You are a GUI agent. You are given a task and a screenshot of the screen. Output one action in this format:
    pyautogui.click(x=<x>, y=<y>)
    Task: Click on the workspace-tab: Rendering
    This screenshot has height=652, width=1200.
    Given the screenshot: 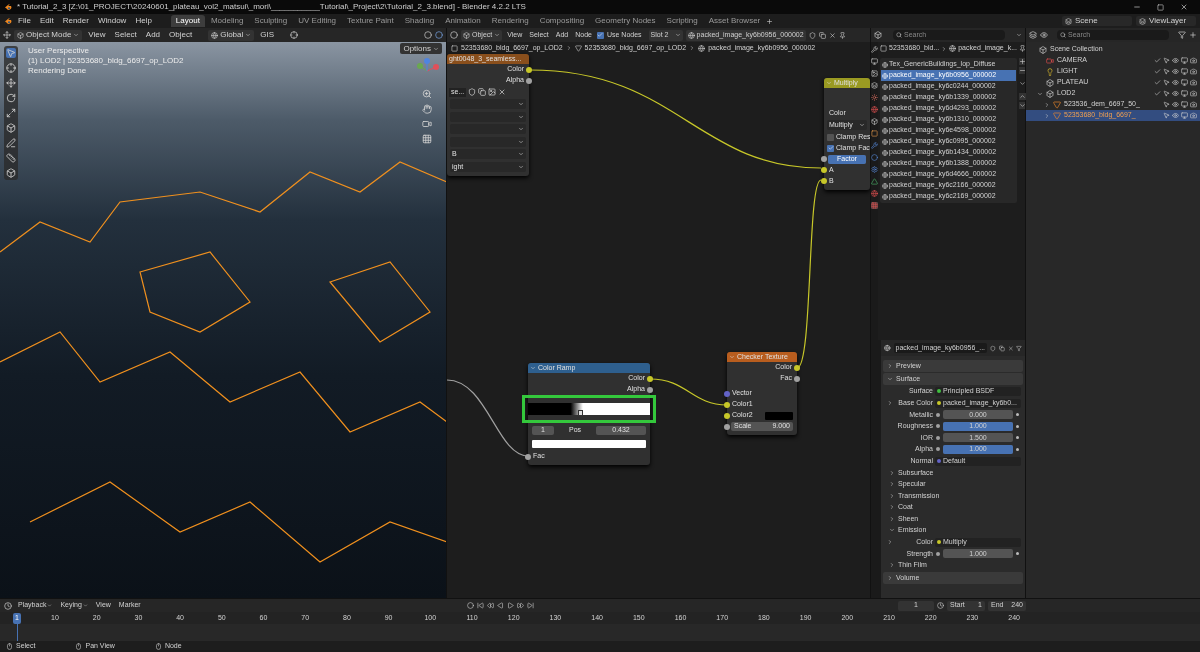 What is the action you would take?
    pyautogui.click(x=510, y=21)
    